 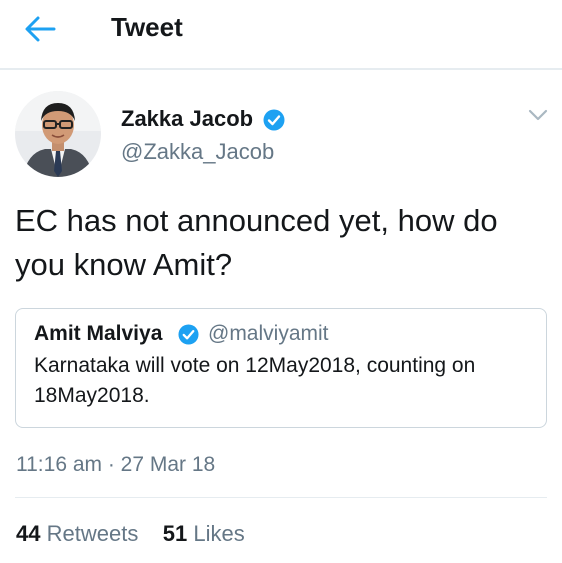 I want to click on chevron-down-icon, so click(x=538, y=115).